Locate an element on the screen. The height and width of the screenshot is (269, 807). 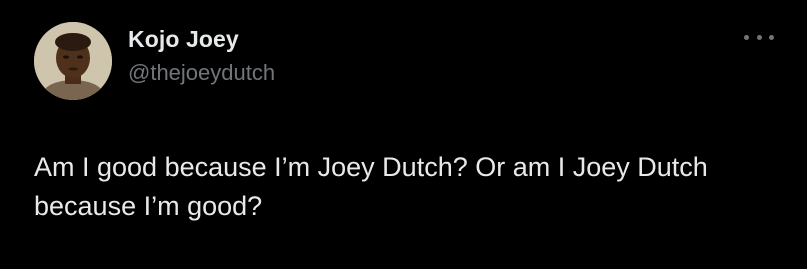
author-handle: @thejoeydutch is located at coordinates (201, 73).